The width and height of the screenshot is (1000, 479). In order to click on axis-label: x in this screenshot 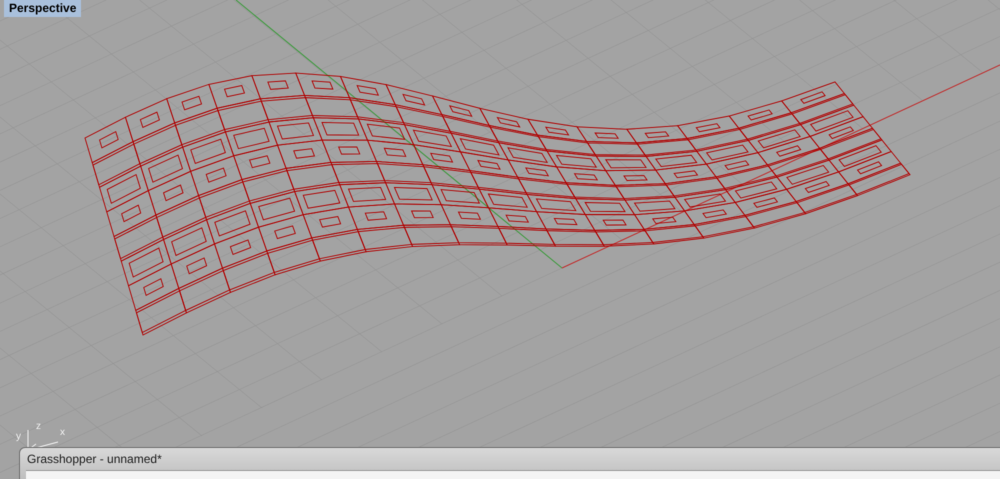, I will do `click(62, 433)`.